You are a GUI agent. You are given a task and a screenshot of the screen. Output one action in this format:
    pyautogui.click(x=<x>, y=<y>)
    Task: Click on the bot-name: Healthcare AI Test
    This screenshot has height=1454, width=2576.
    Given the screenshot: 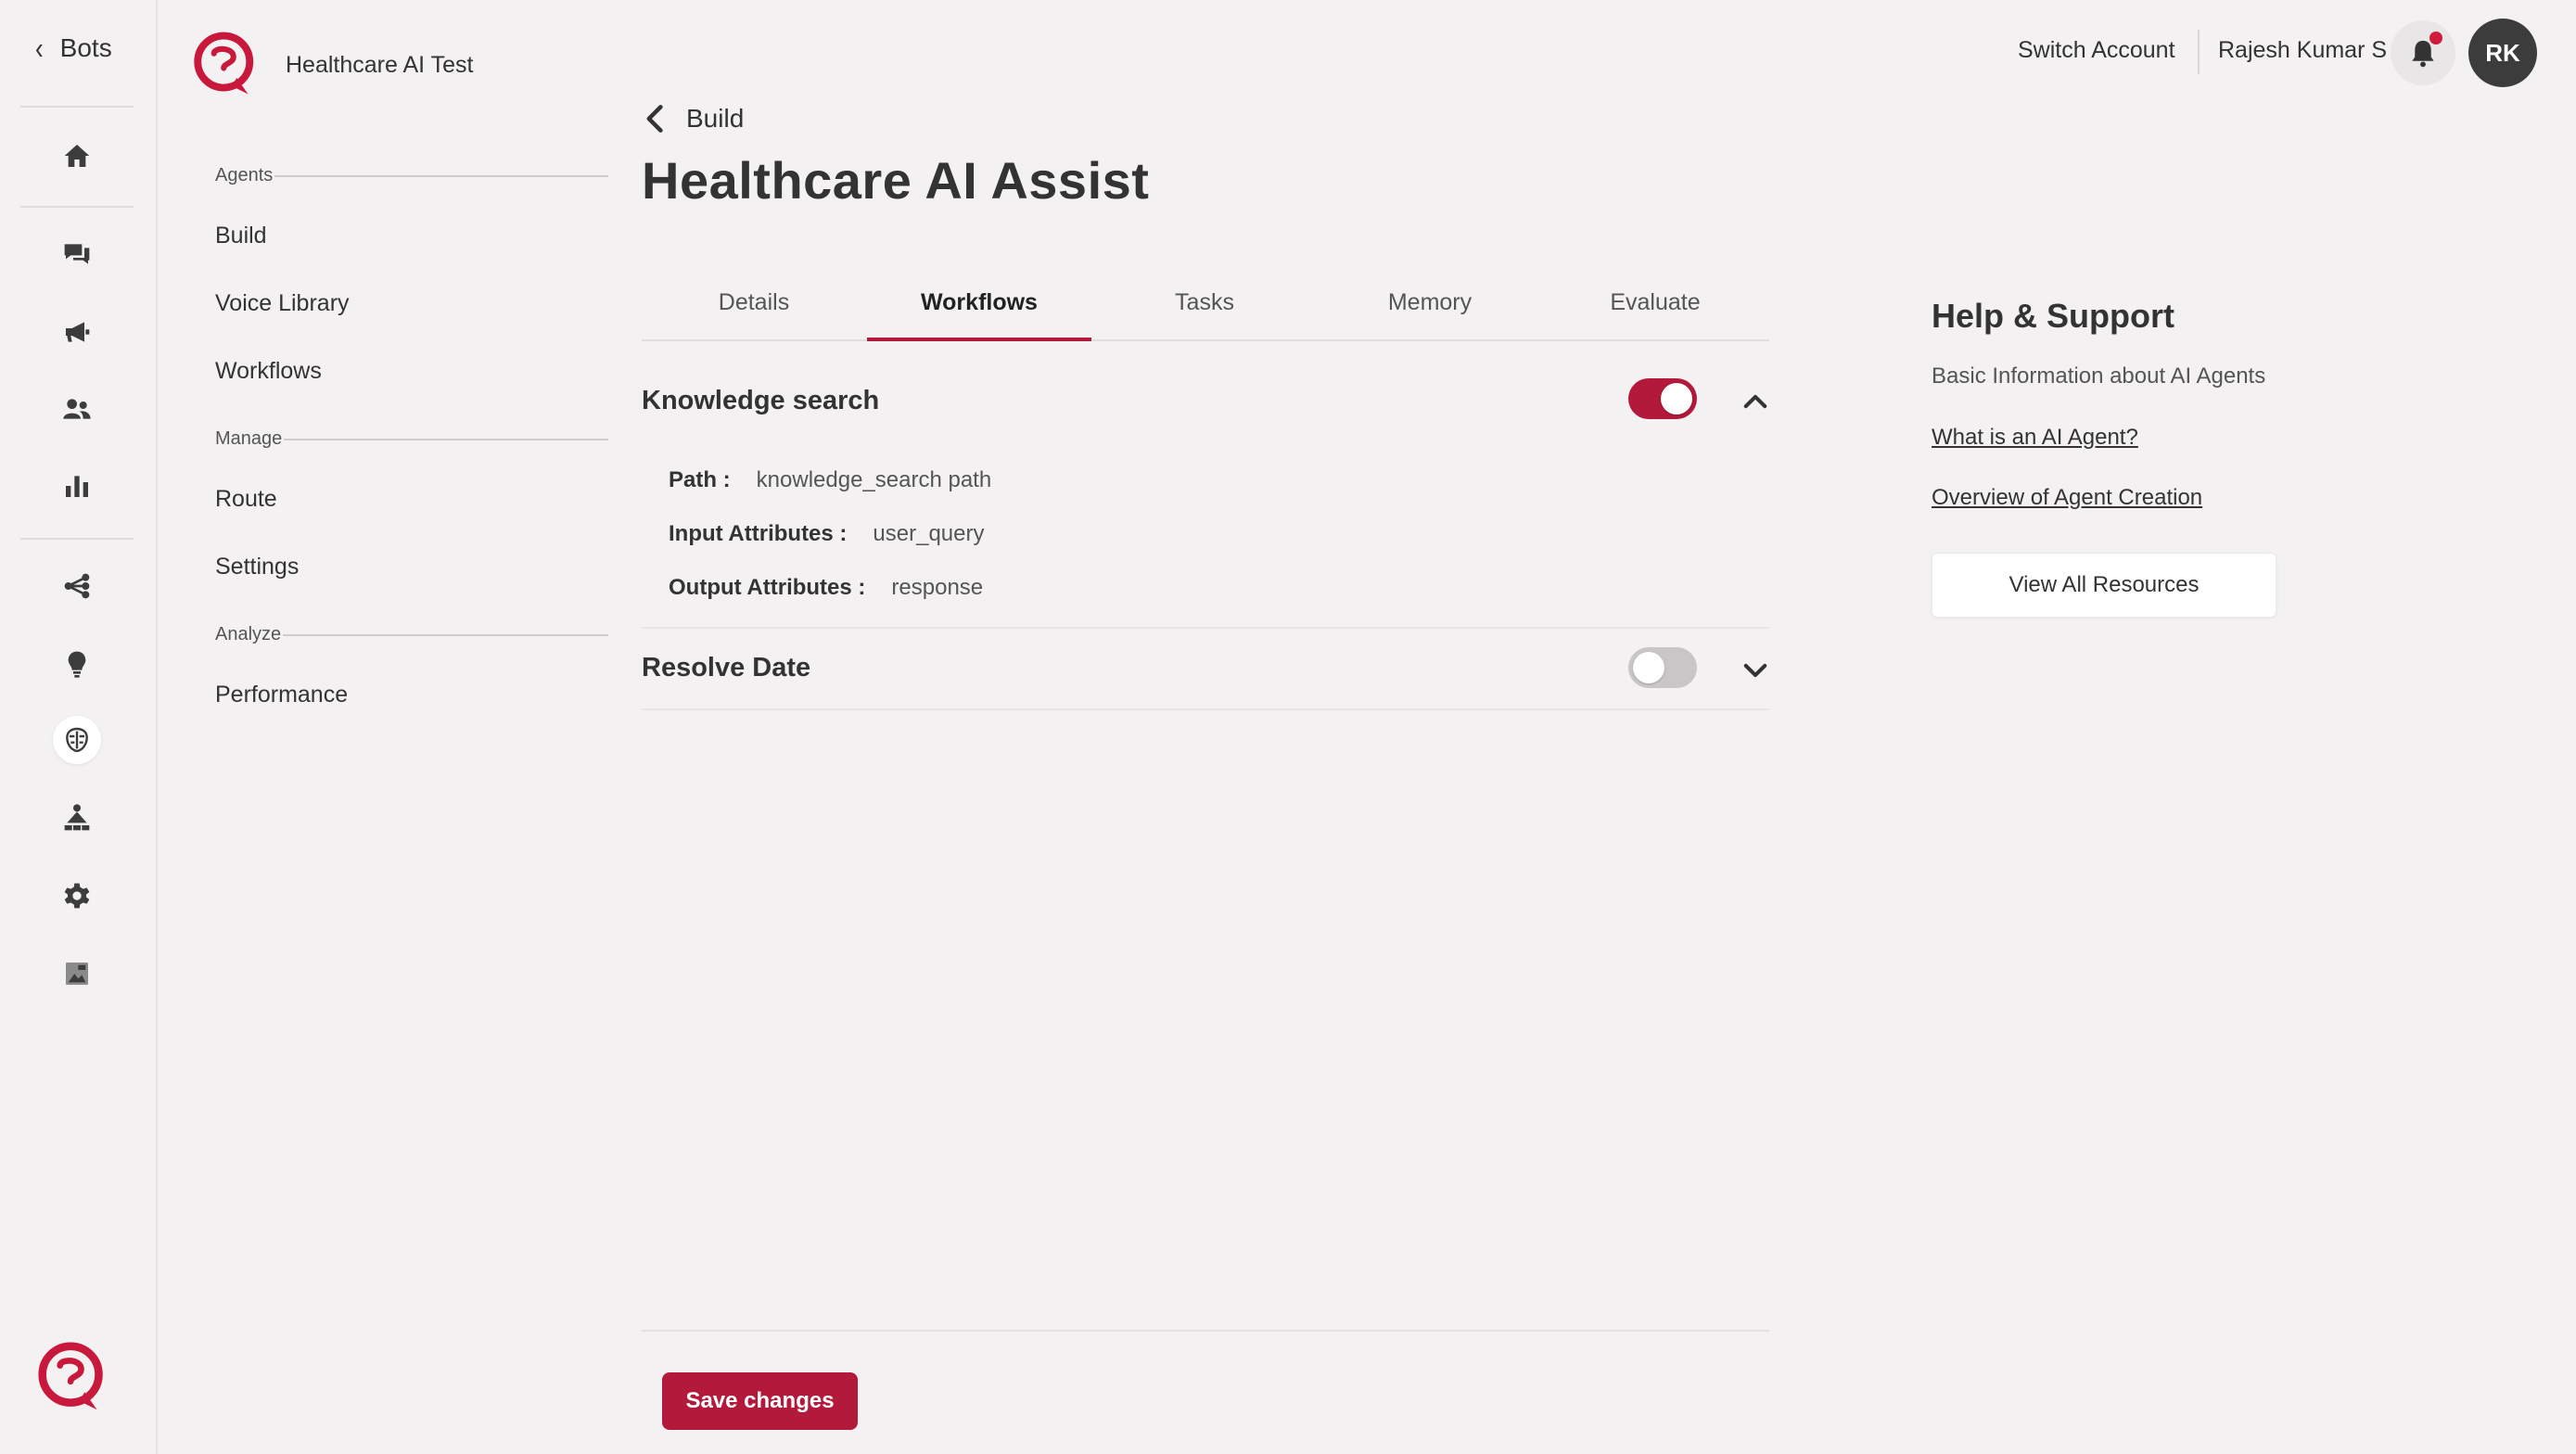 What is the action you would take?
    pyautogui.click(x=380, y=64)
    